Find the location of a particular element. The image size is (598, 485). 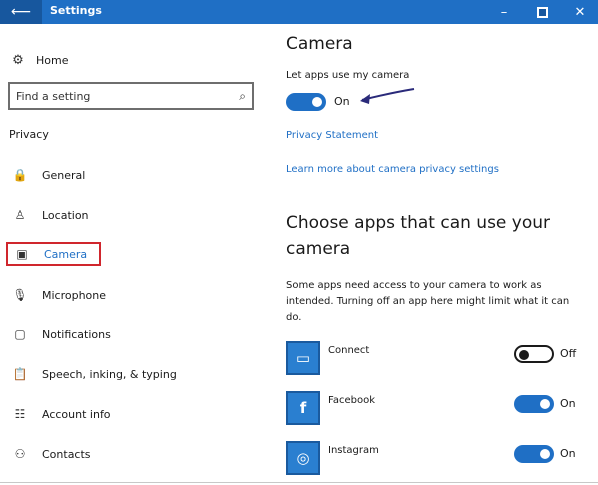

search-box: ⌕ is located at coordinates (131, 96).